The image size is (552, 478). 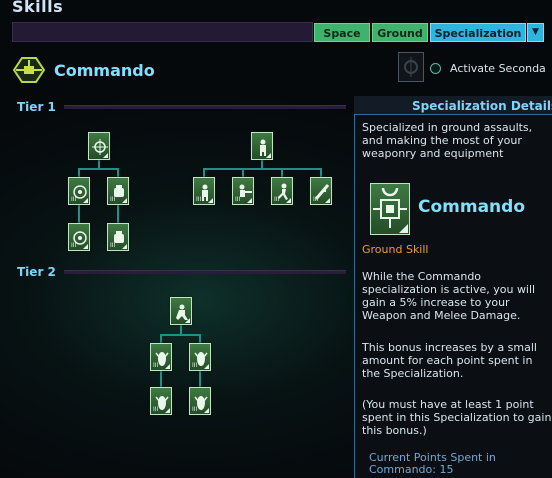 I want to click on skill-t2-b: III, so click(x=200, y=357).